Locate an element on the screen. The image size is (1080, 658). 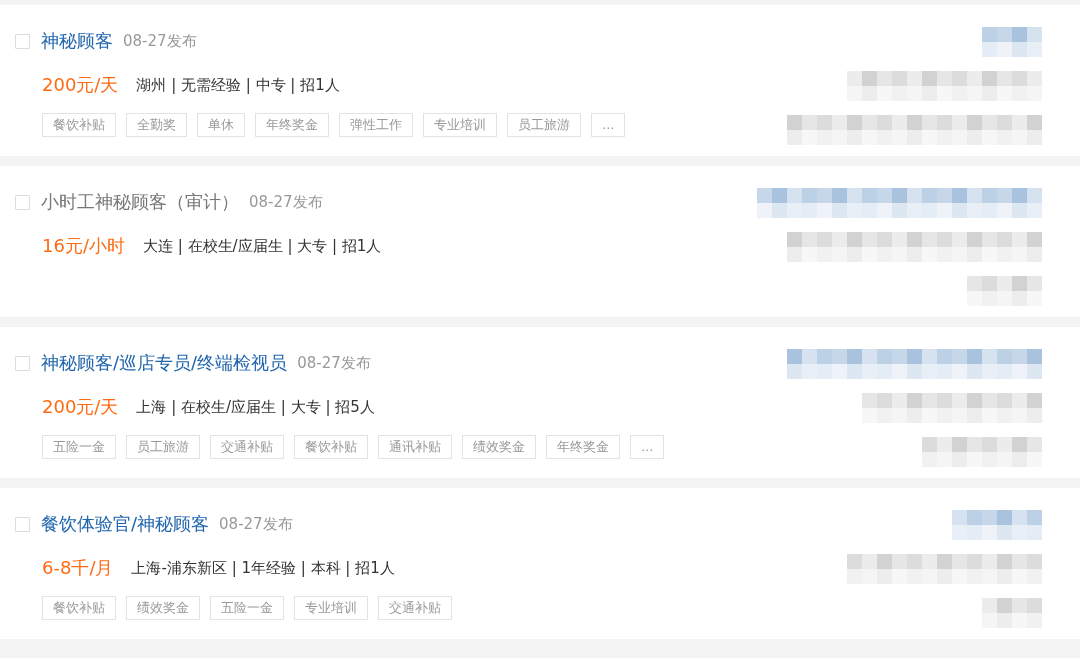
job-details: 上海 | 在校生/应届生 | 大专 | 招5人 is located at coordinates (255, 407).